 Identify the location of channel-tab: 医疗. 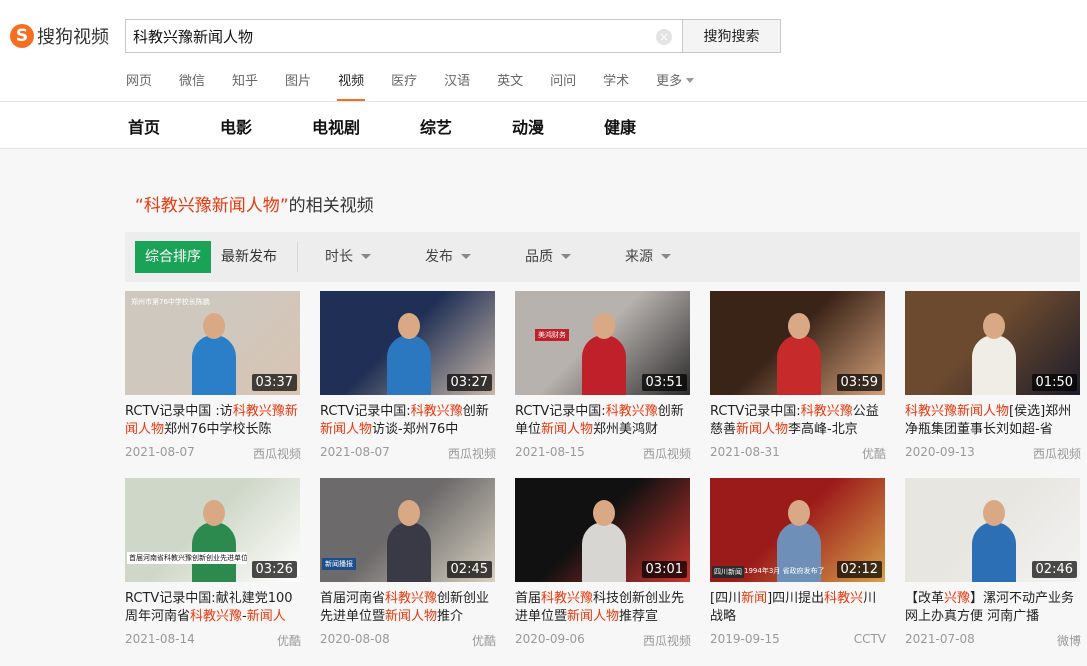
(404, 85).